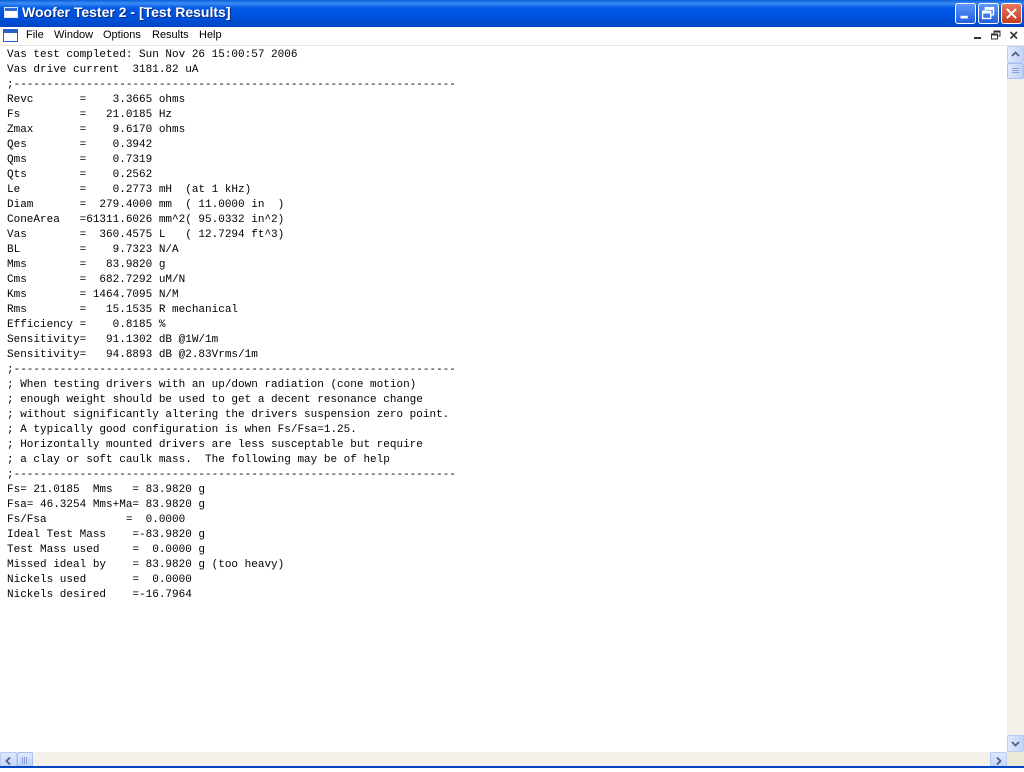 The image size is (1024, 772). Describe the element at coordinates (965, 13) in the screenshot. I see `minimize-button` at that location.